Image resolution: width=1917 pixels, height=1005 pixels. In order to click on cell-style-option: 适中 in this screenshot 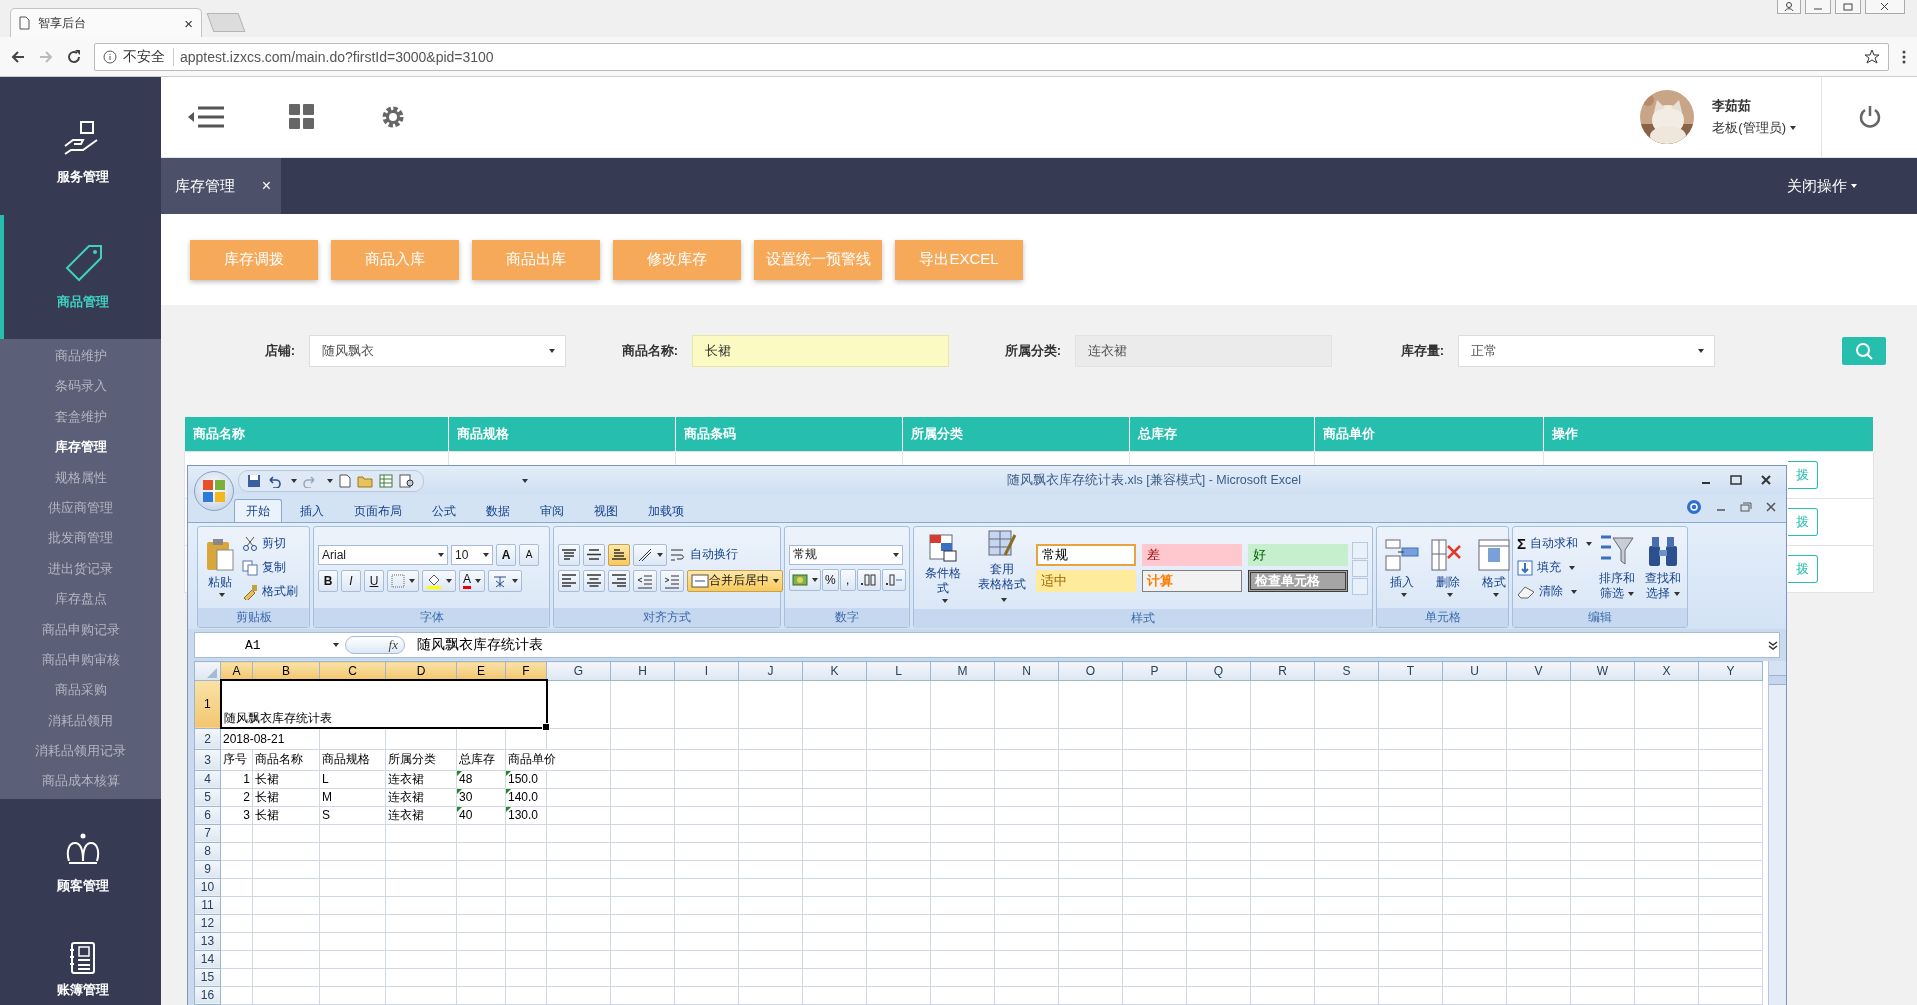, I will do `click(1086, 581)`.